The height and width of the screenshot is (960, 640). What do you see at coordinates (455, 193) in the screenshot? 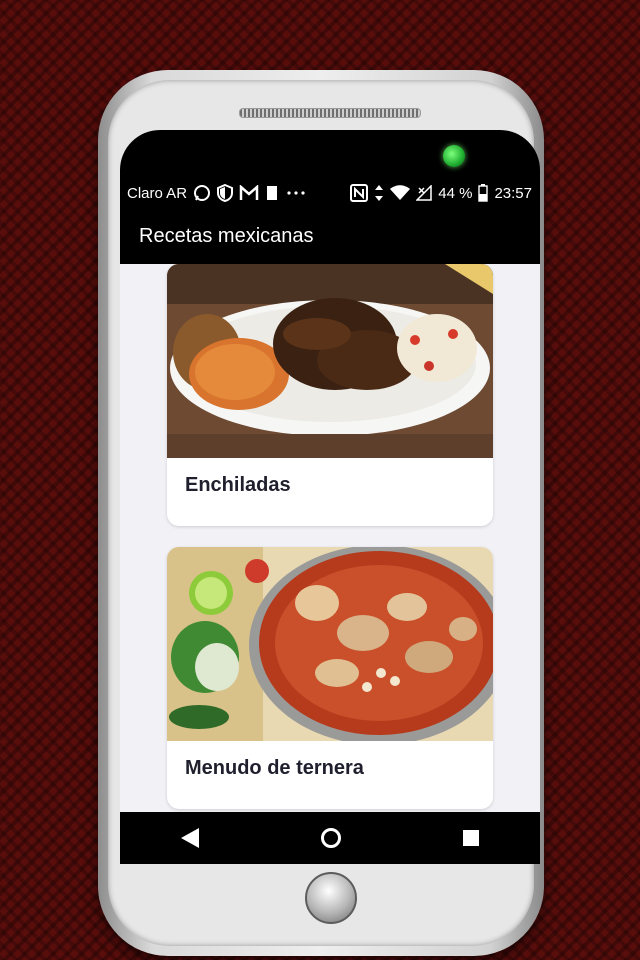
I see `battery-percent: 44 %` at bounding box center [455, 193].